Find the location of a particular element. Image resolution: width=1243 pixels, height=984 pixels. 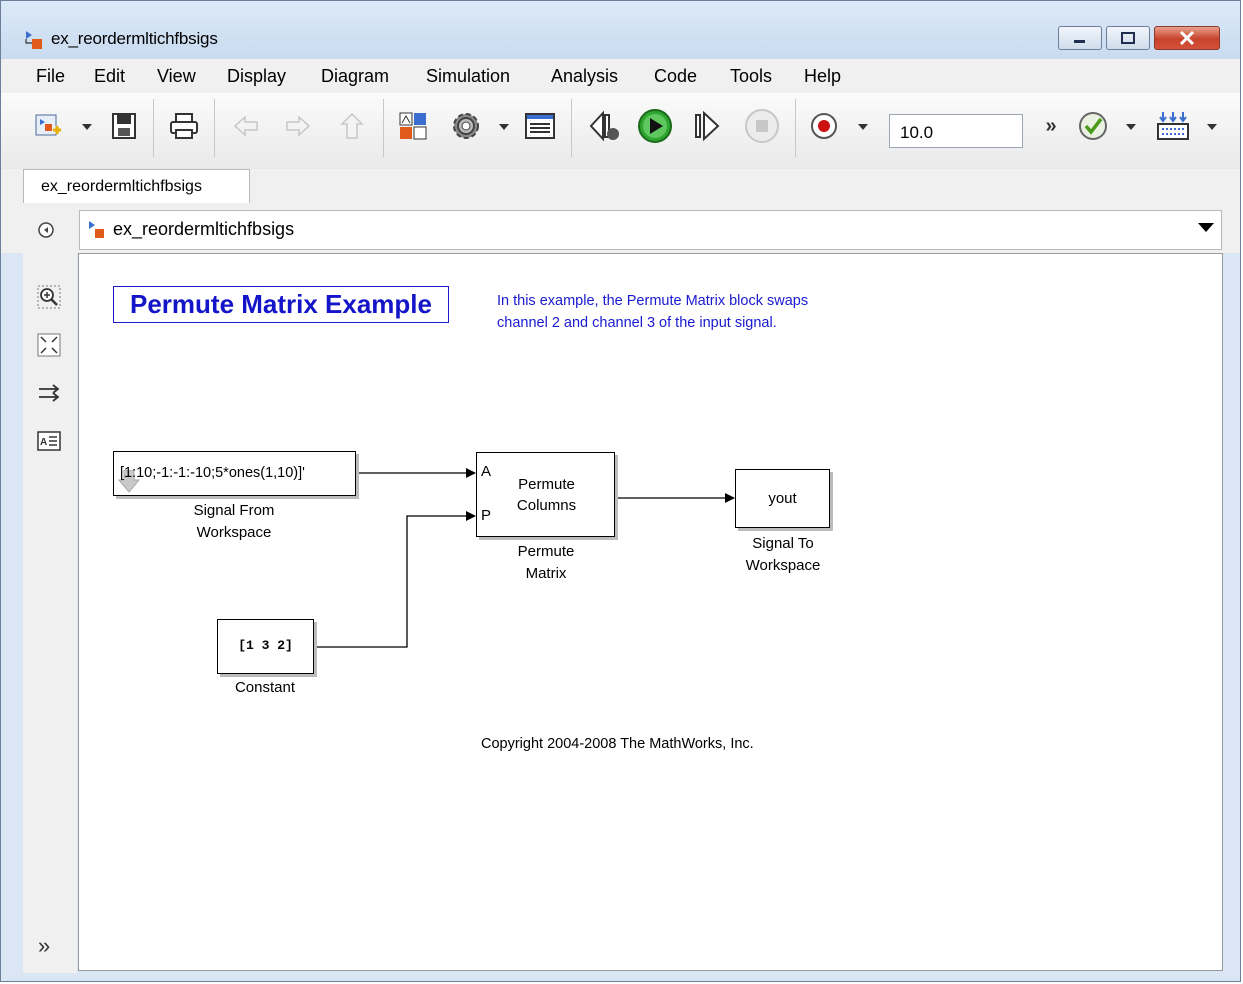

label-line: Matrix is located at coordinates (546, 573).